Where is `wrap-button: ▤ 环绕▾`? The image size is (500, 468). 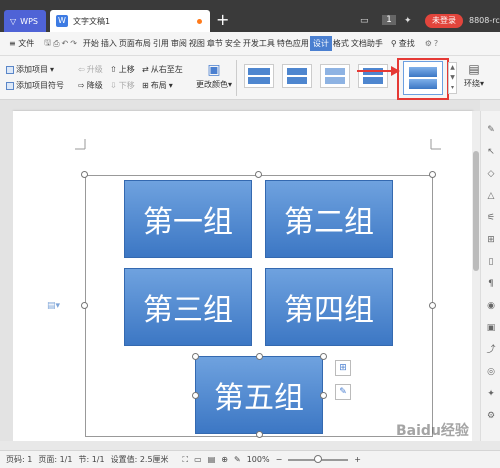
wrap-button: ▤ 环绕▾ is located at coordinates (474, 75).